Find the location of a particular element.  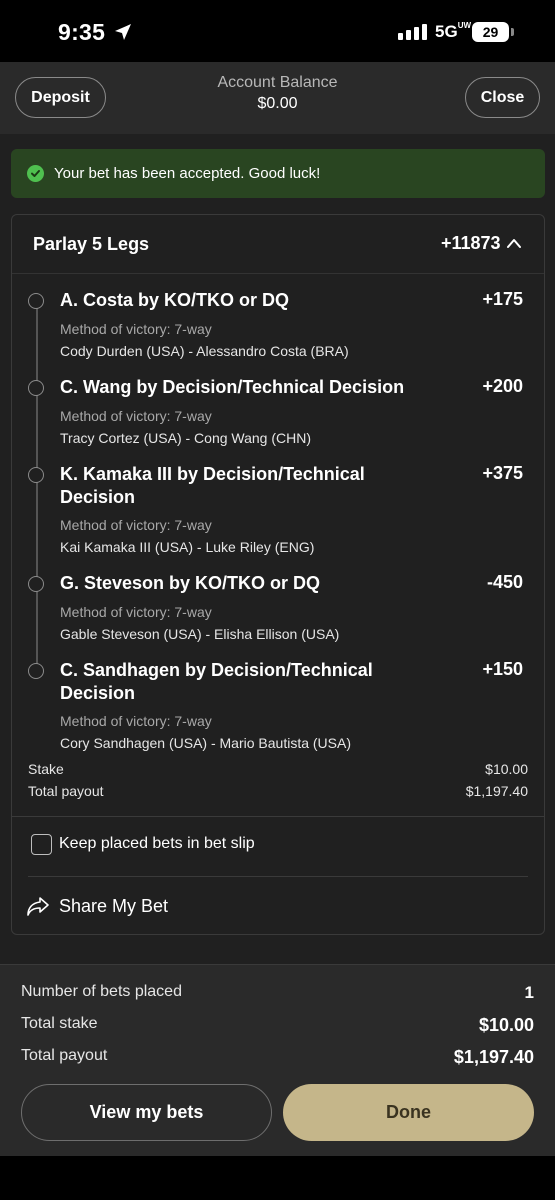

network-indicator: 5GUW is located at coordinates (453, 31).